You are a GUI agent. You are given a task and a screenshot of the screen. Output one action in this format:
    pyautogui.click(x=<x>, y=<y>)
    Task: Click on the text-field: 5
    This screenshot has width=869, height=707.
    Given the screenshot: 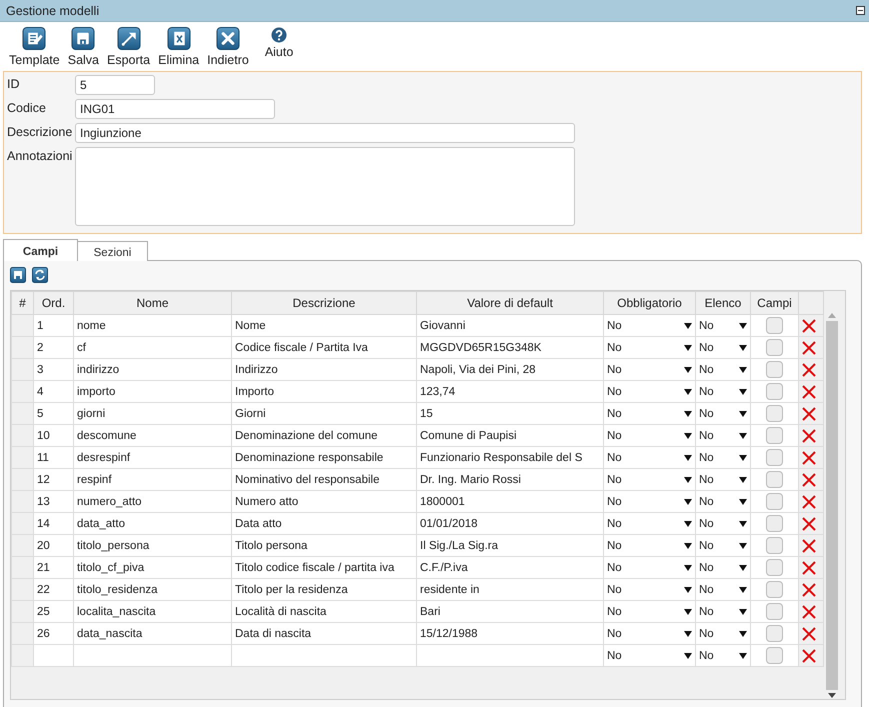 What is the action you would take?
    pyautogui.click(x=115, y=85)
    